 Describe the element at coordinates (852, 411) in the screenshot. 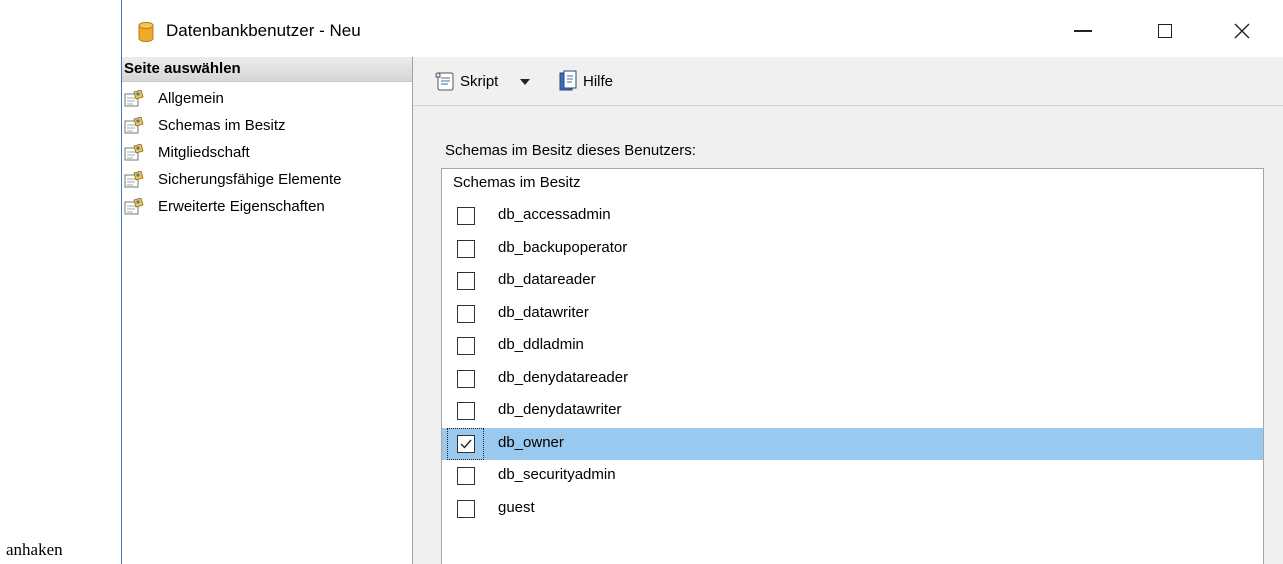

I see `list-item: db_denydatawriter` at that location.